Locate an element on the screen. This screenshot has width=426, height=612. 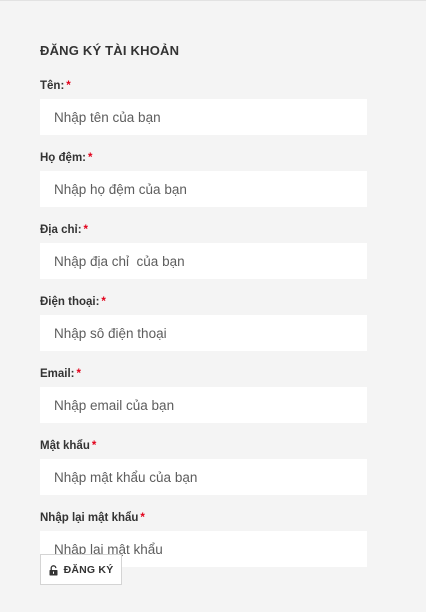
register-button: ĐĂNG KÝ is located at coordinates (81, 569).